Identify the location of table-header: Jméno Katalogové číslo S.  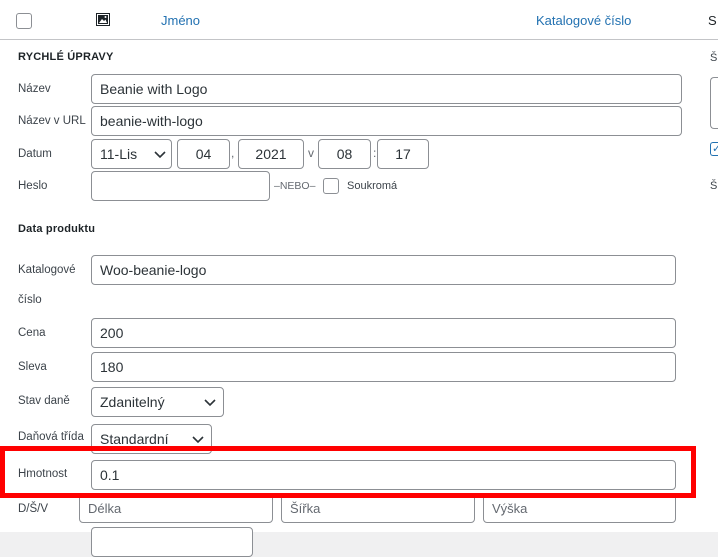
(359, 20).